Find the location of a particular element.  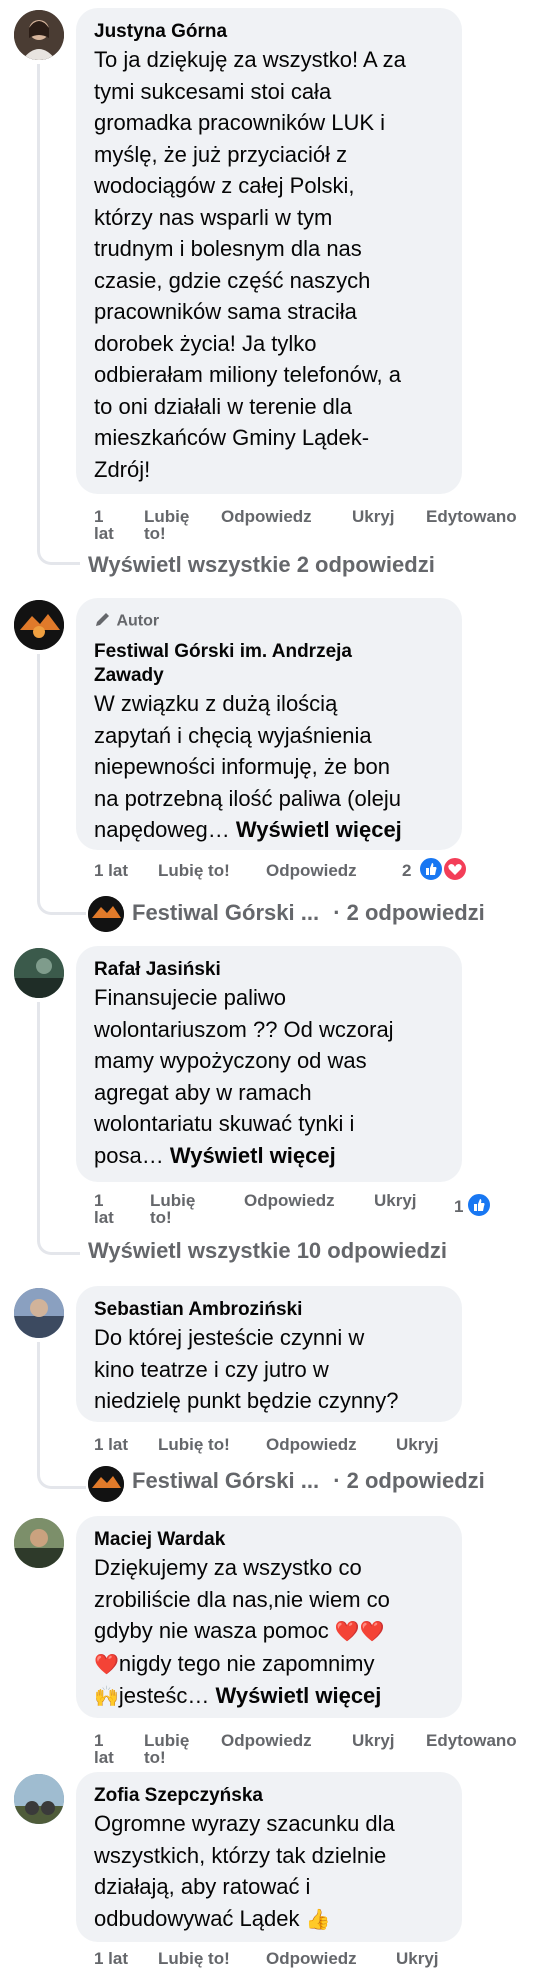

view-replies-link: Wyświetl wszystkie 2 odpowiedzi is located at coordinates (261, 565).